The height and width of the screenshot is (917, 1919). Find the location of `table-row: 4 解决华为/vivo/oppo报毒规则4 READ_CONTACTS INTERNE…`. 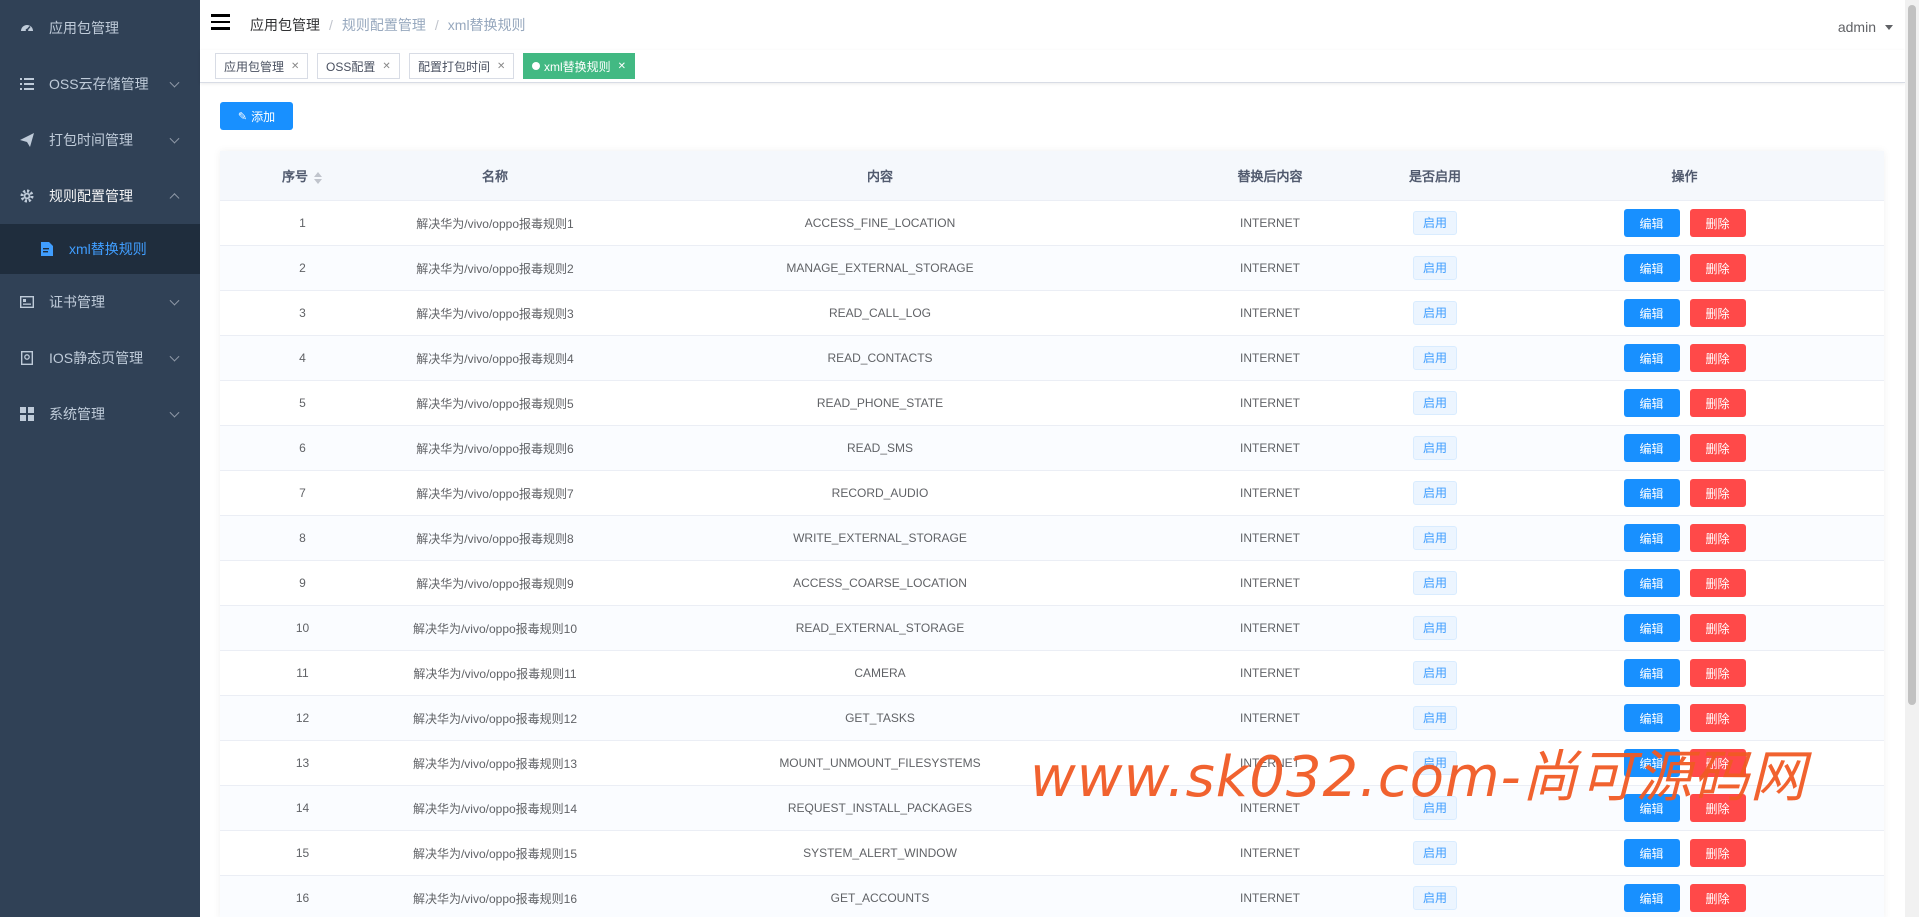

table-row: 4 解决华为/vivo/oppo报毒规则4 READ_CONTACTS INTERNE… is located at coordinates (1052, 358).